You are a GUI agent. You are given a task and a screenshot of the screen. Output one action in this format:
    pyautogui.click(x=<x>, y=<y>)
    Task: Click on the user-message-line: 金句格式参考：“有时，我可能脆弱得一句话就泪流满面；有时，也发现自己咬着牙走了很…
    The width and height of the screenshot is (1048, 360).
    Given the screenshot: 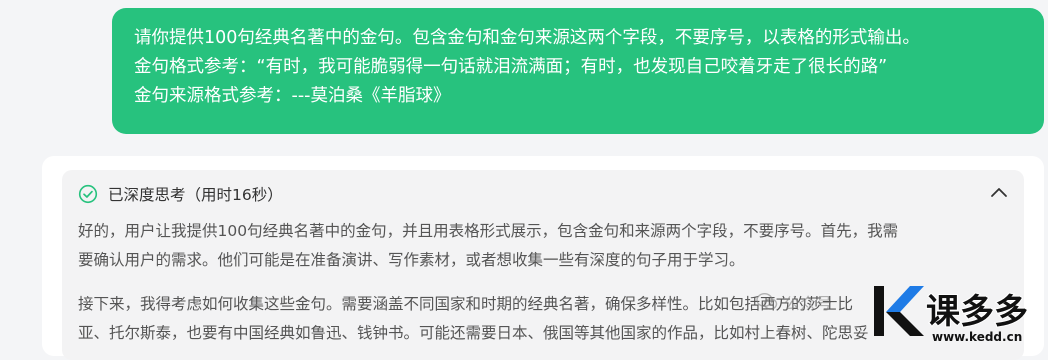 What is the action you would take?
    pyautogui.click(x=511, y=67)
    